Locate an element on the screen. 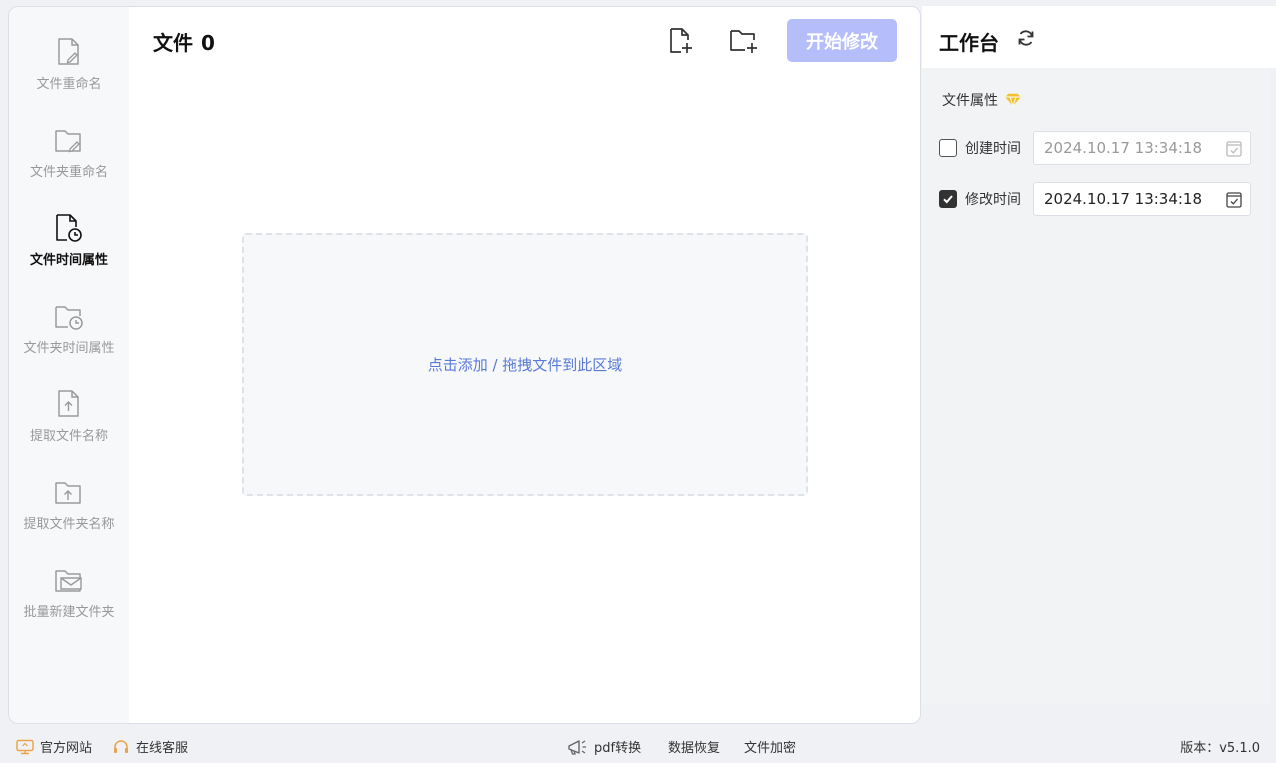 The width and height of the screenshot is (1276, 763). status-bar: 官方网站 在线客服 pdf转换 数据恢复 文件加密 版本：v5.1.0 is located at coordinates (638, 745).